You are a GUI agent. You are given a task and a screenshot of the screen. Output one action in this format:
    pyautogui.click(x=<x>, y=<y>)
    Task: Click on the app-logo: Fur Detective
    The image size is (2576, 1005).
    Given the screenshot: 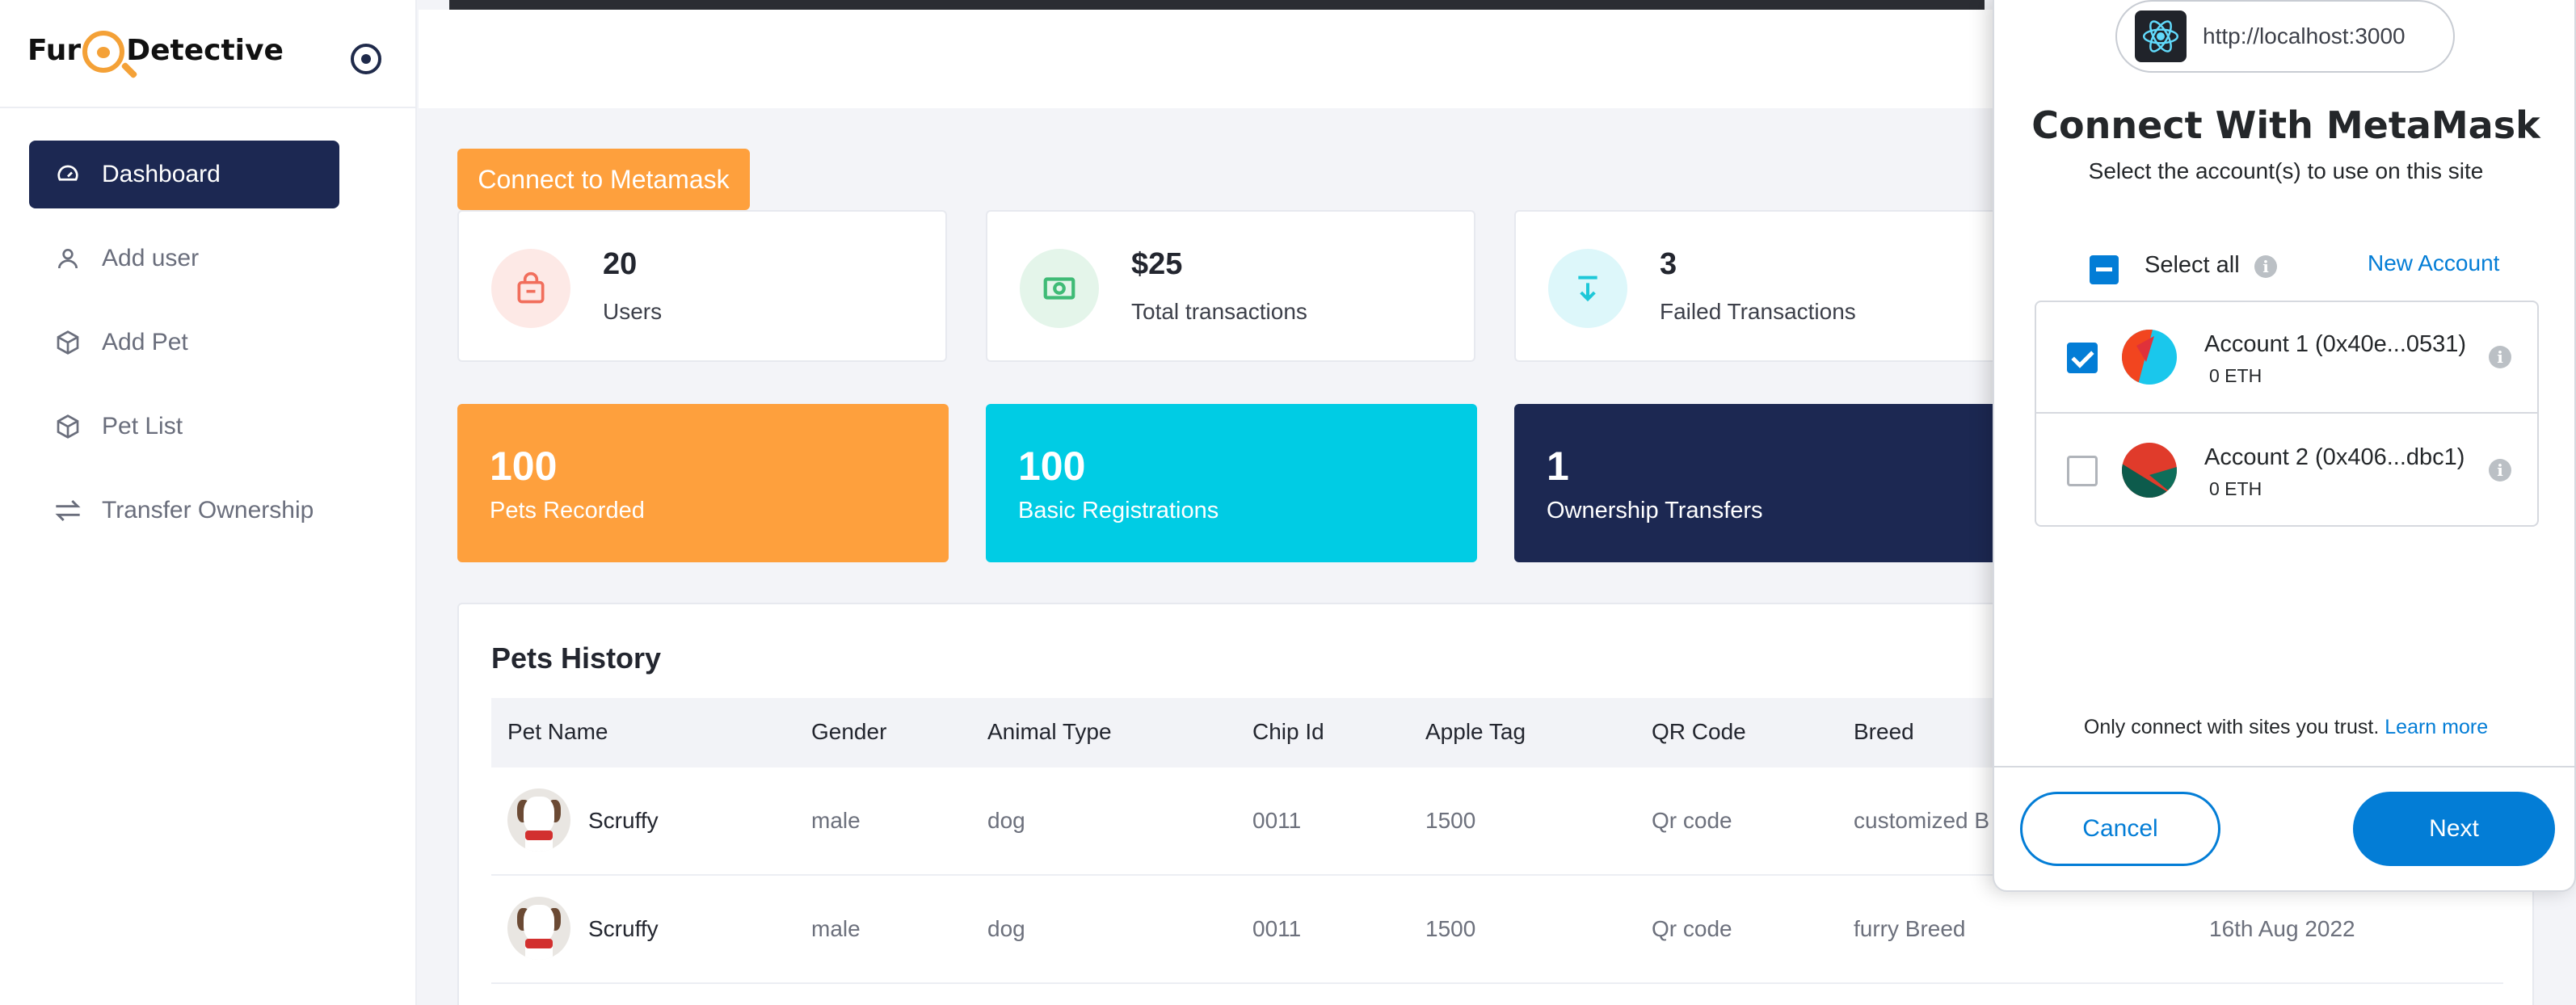 What is the action you would take?
    pyautogui.click(x=155, y=51)
    